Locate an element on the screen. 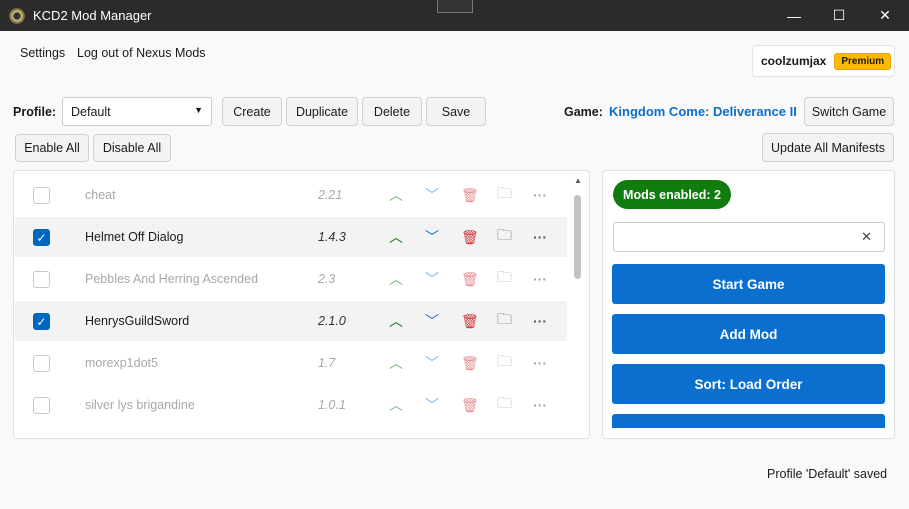  switch-game-button: Switch Game is located at coordinates (849, 111).